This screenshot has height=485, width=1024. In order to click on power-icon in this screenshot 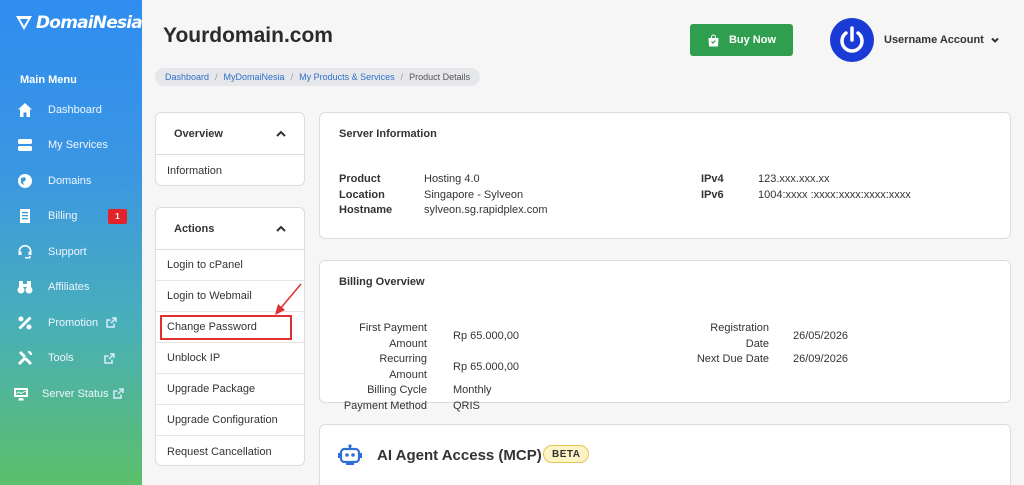, I will do `click(852, 39)`.